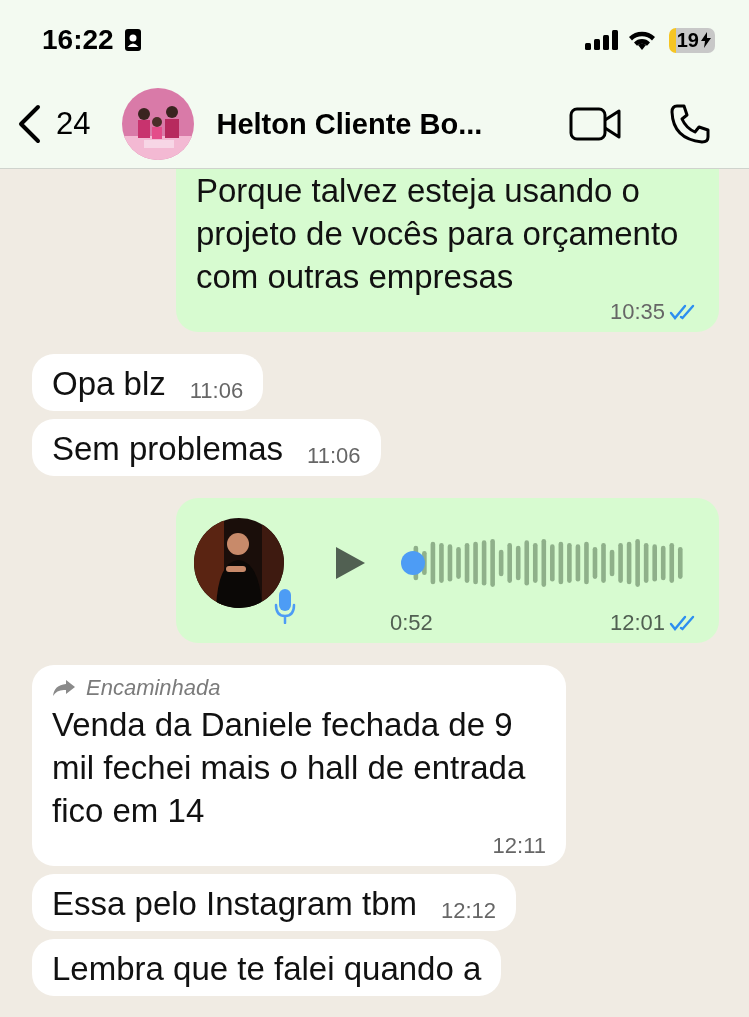  Describe the element at coordinates (690, 124) in the screenshot. I see `phone-call-icon` at that location.